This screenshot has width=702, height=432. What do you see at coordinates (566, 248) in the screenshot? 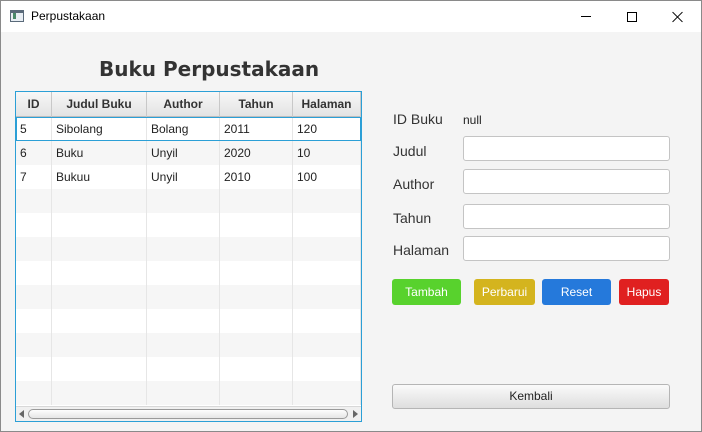
I see `halaman-input` at bounding box center [566, 248].